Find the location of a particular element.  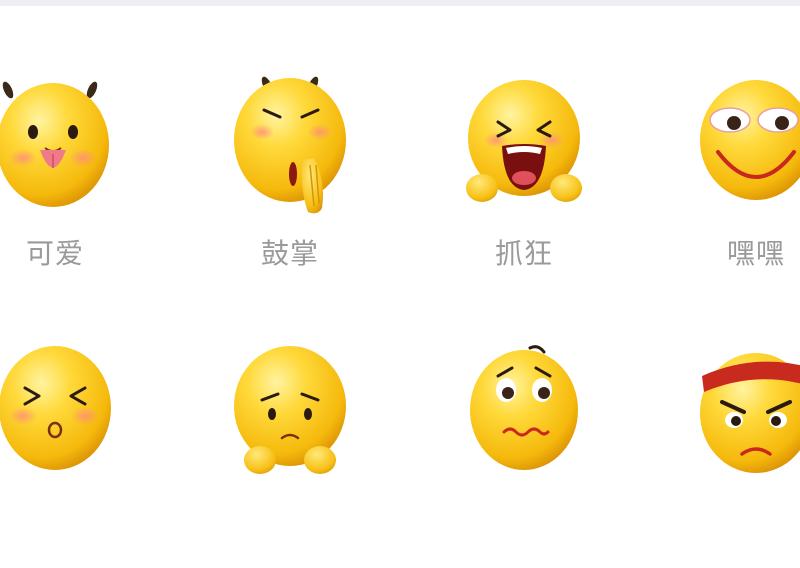

kissing-squint-face-icon is located at coordinates (72, 413).